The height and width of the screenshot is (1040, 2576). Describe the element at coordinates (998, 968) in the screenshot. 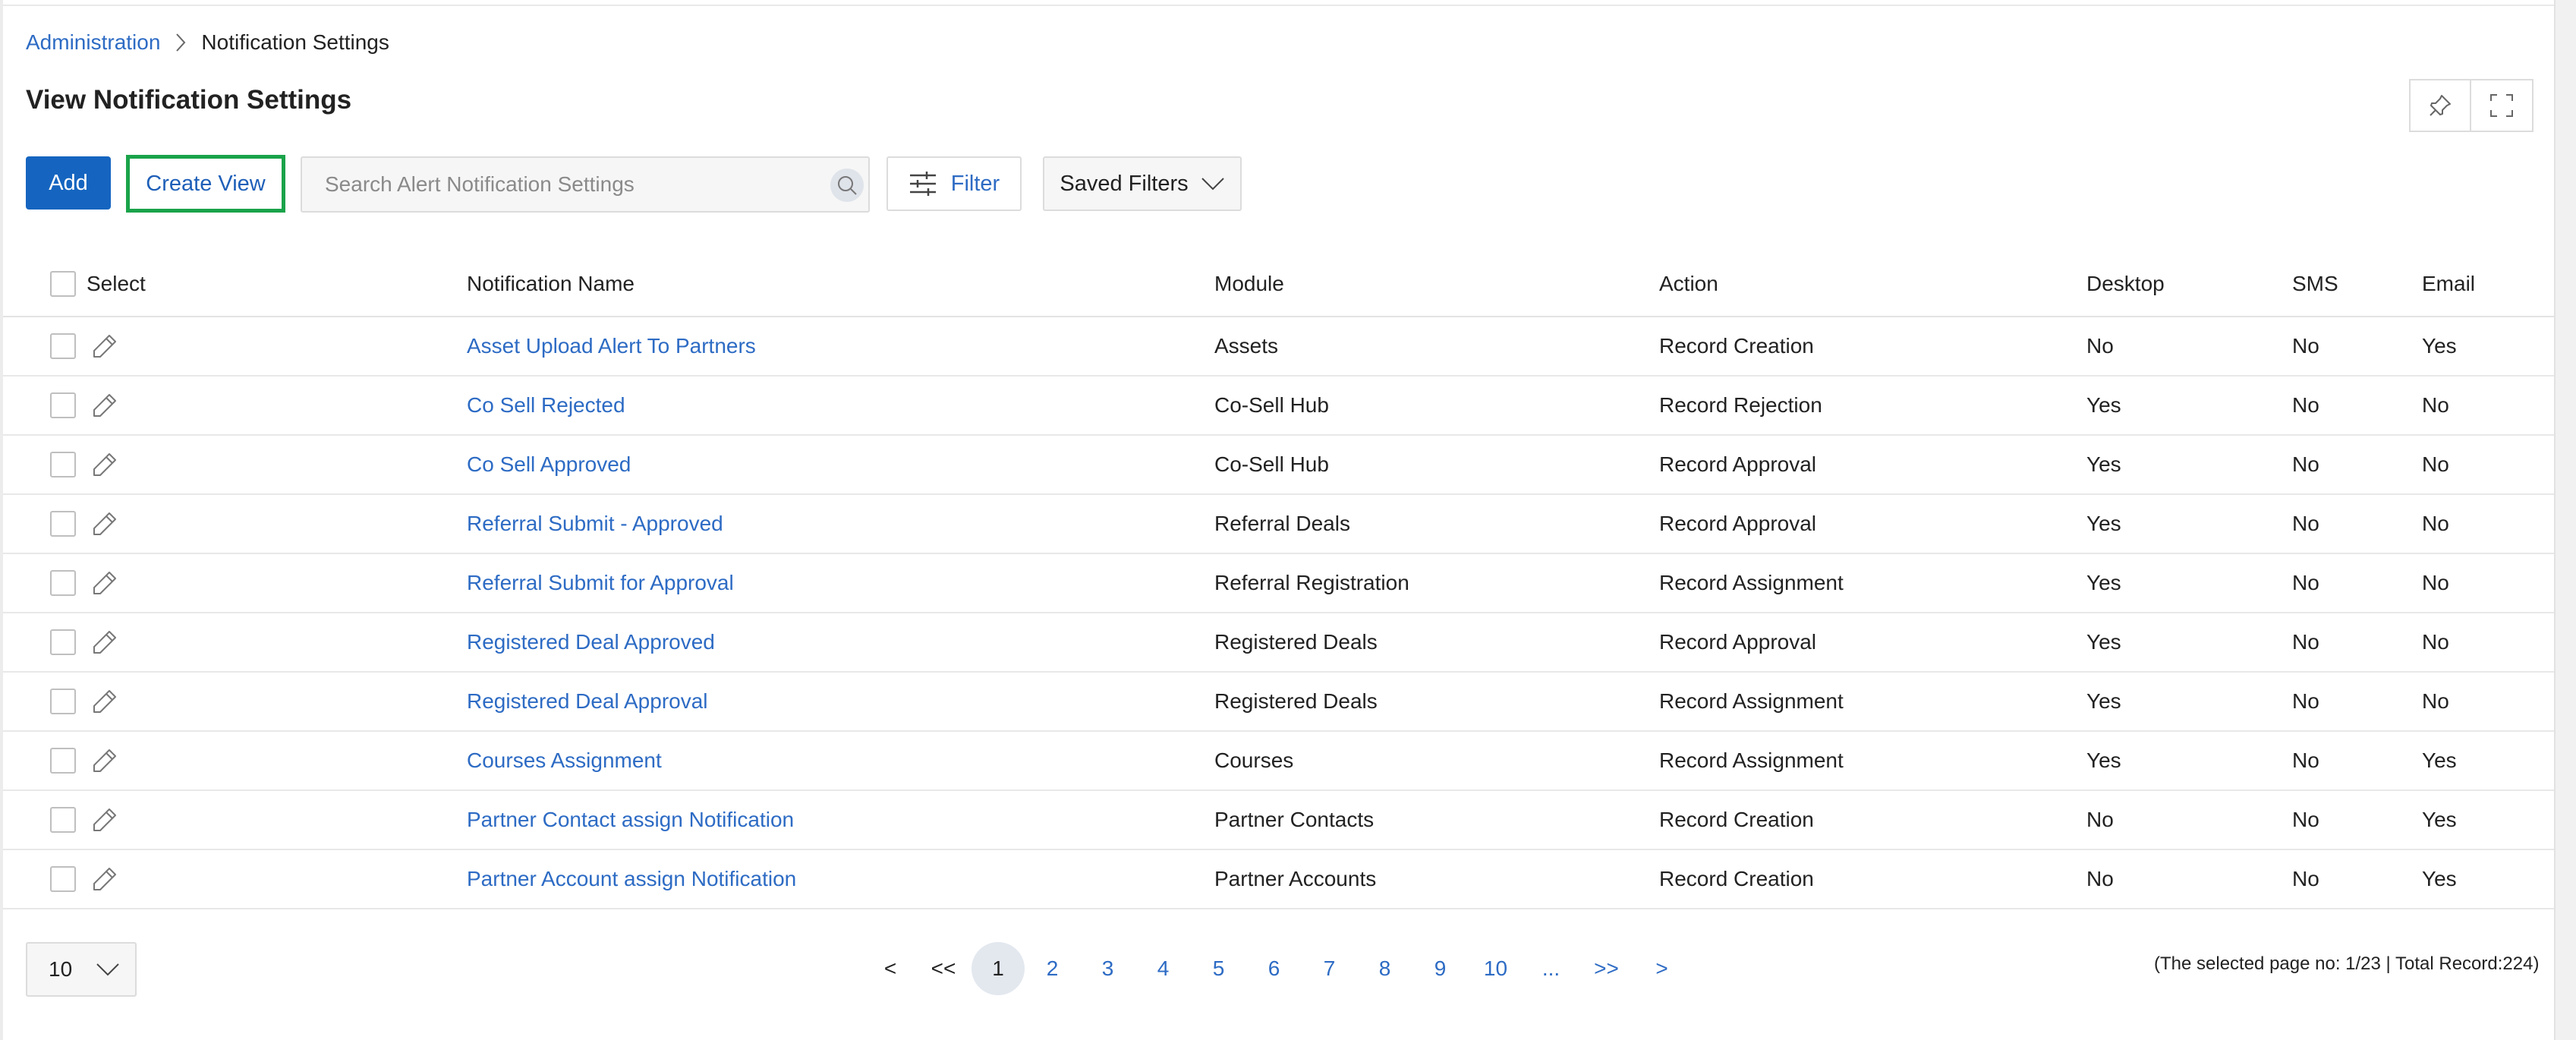

I see `page-button-1: 1` at that location.